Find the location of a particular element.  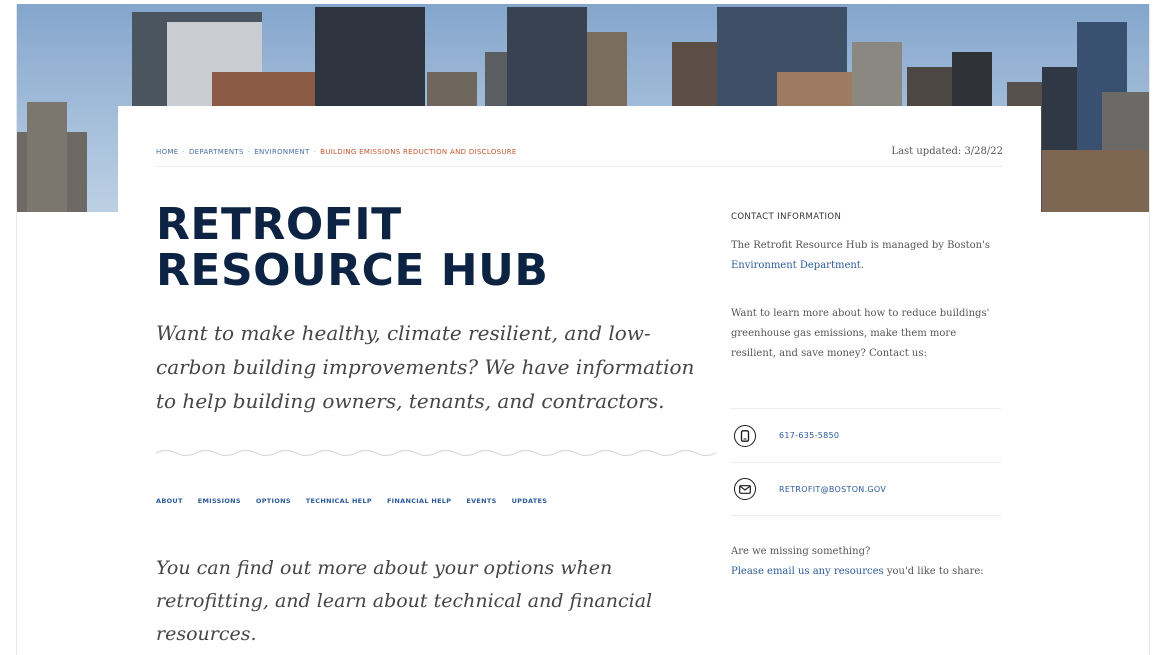

page-title: RETROFIT RESOURCE HUB is located at coordinates (352, 248).